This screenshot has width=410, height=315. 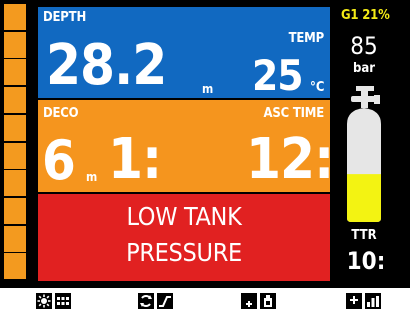 I want to click on deco-label: DECO, so click(x=61, y=113).